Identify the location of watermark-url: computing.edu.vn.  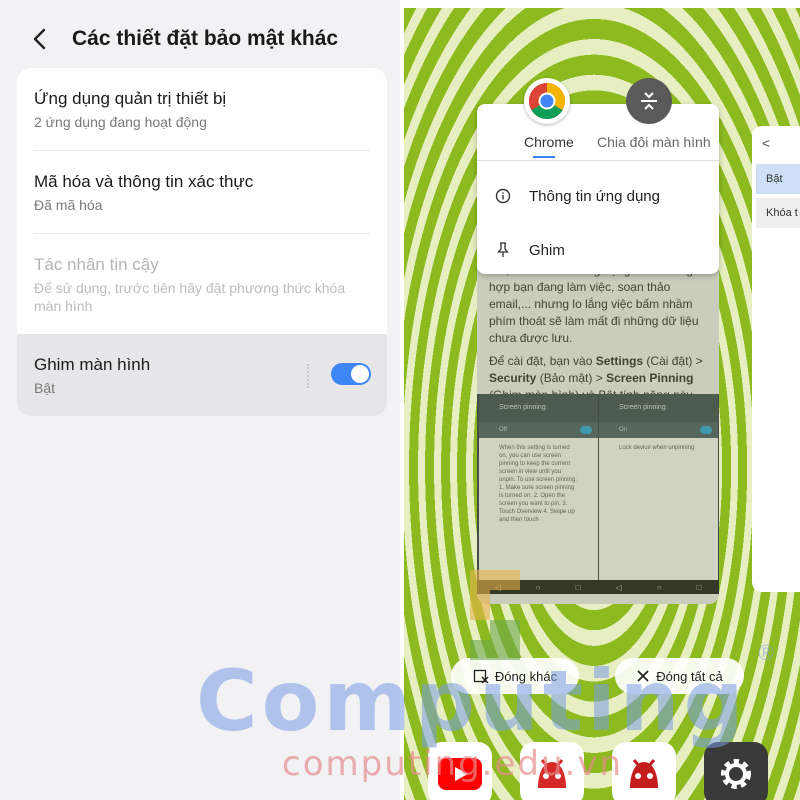
(452, 764).